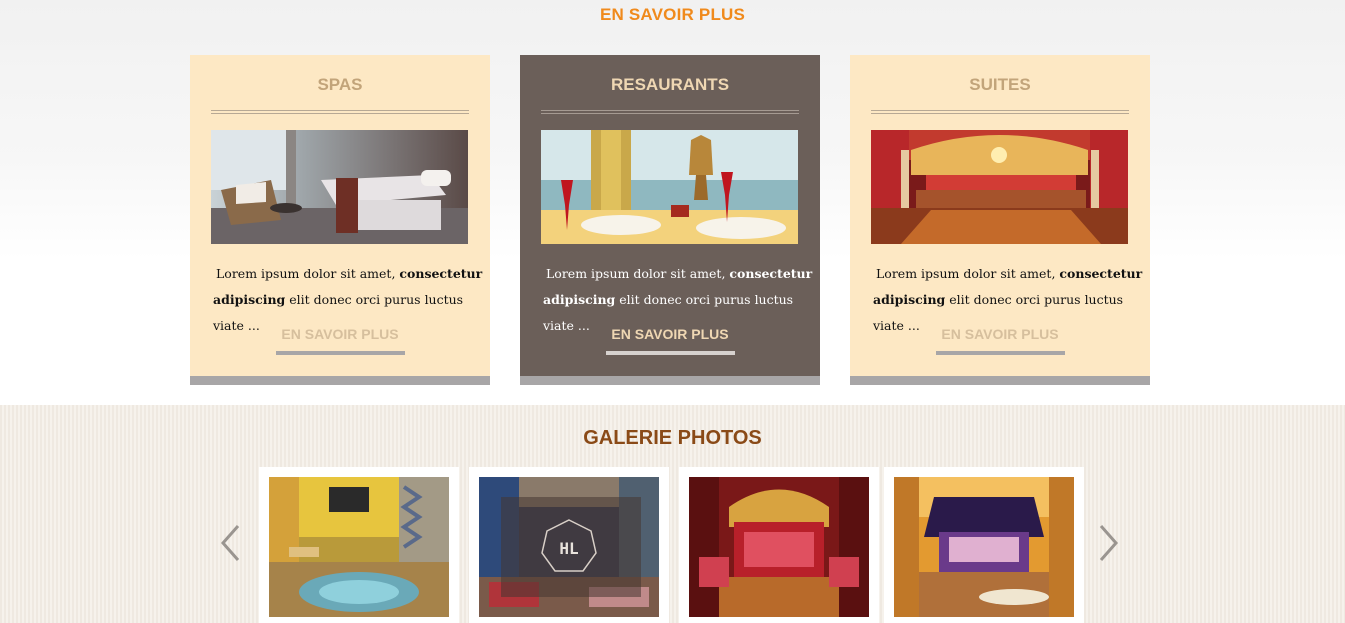 The width and height of the screenshot is (1345, 623). I want to click on spa-image, so click(339, 187).